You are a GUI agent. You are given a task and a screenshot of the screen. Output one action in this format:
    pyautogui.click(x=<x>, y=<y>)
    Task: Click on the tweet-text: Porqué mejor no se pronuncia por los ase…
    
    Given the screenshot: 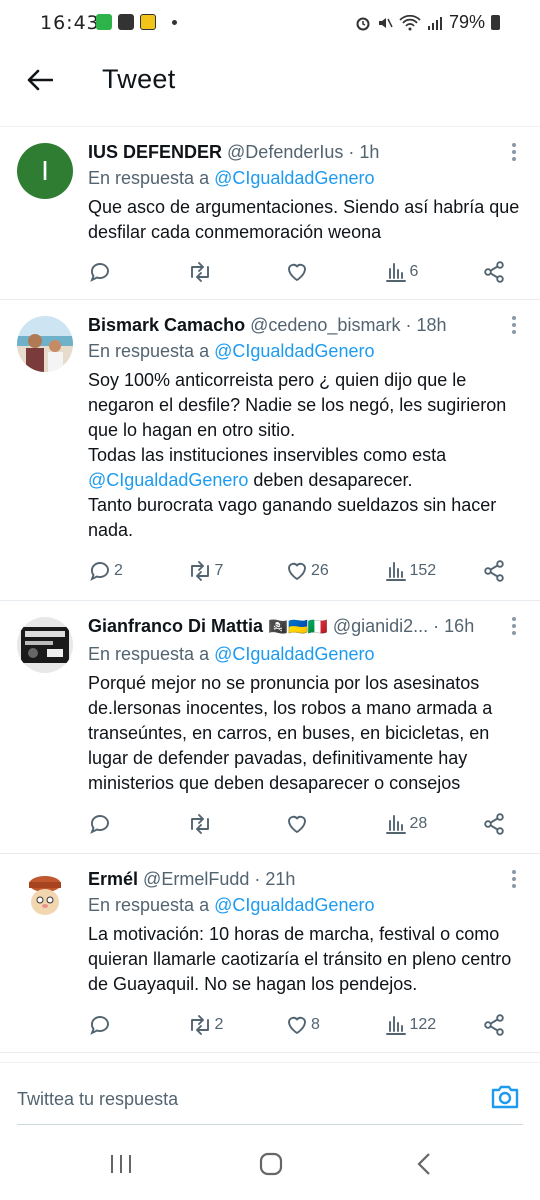 What is the action you would take?
    pyautogui.click(x=290, y=733)
    